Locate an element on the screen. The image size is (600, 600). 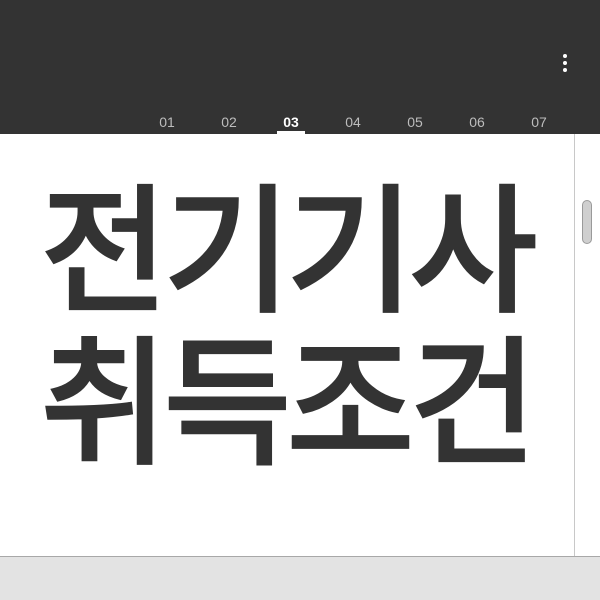
more-vertical-icon is located at coordinates (565, 63).